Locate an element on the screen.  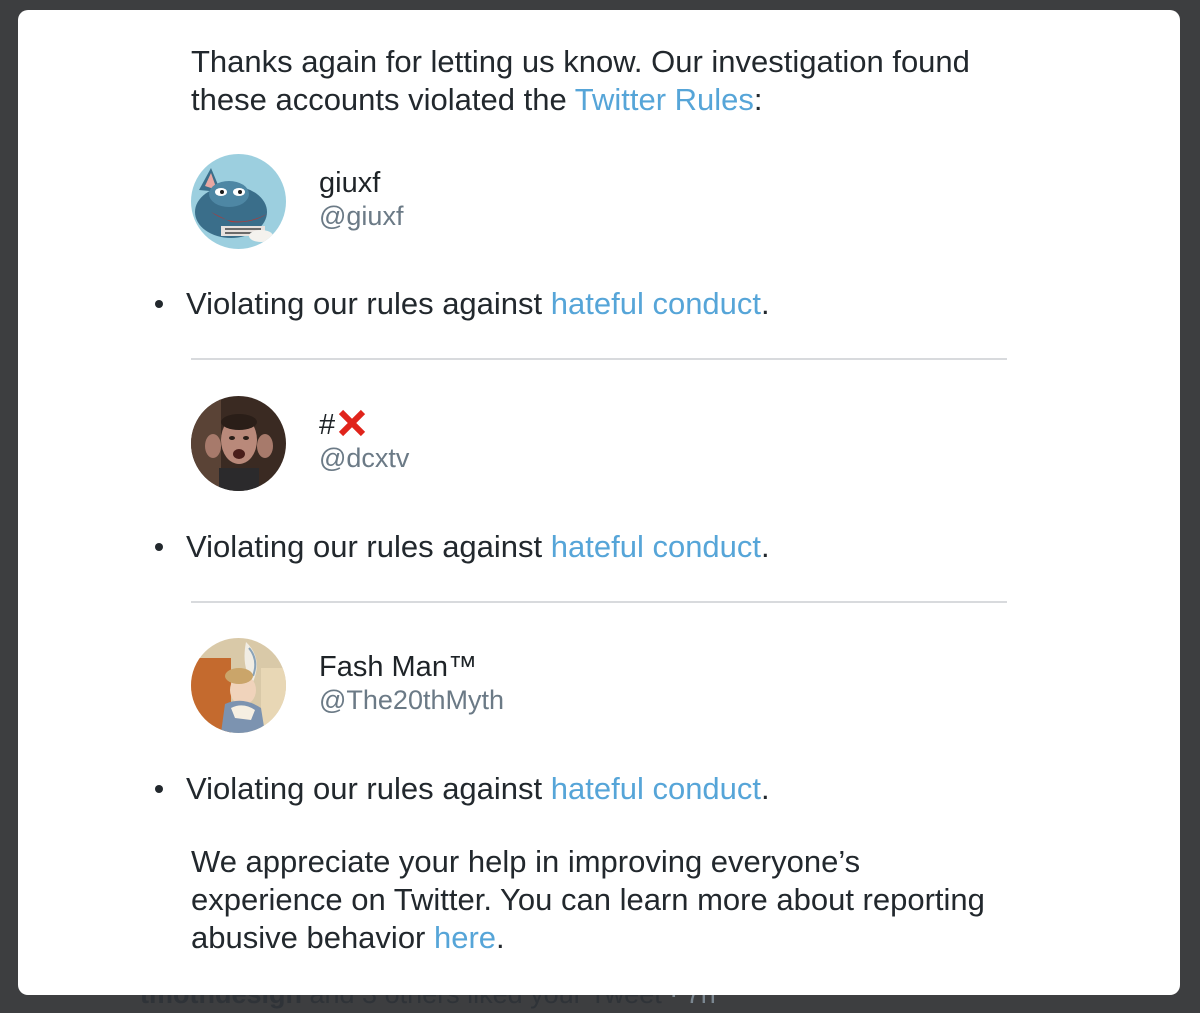
here-link: here is located at coordinates (465, 937).